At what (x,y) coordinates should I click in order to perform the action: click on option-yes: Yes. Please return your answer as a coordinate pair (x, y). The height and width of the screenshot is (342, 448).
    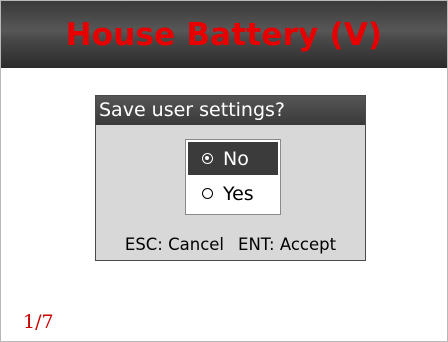
    Looking at the image, I should click on (233, 193).